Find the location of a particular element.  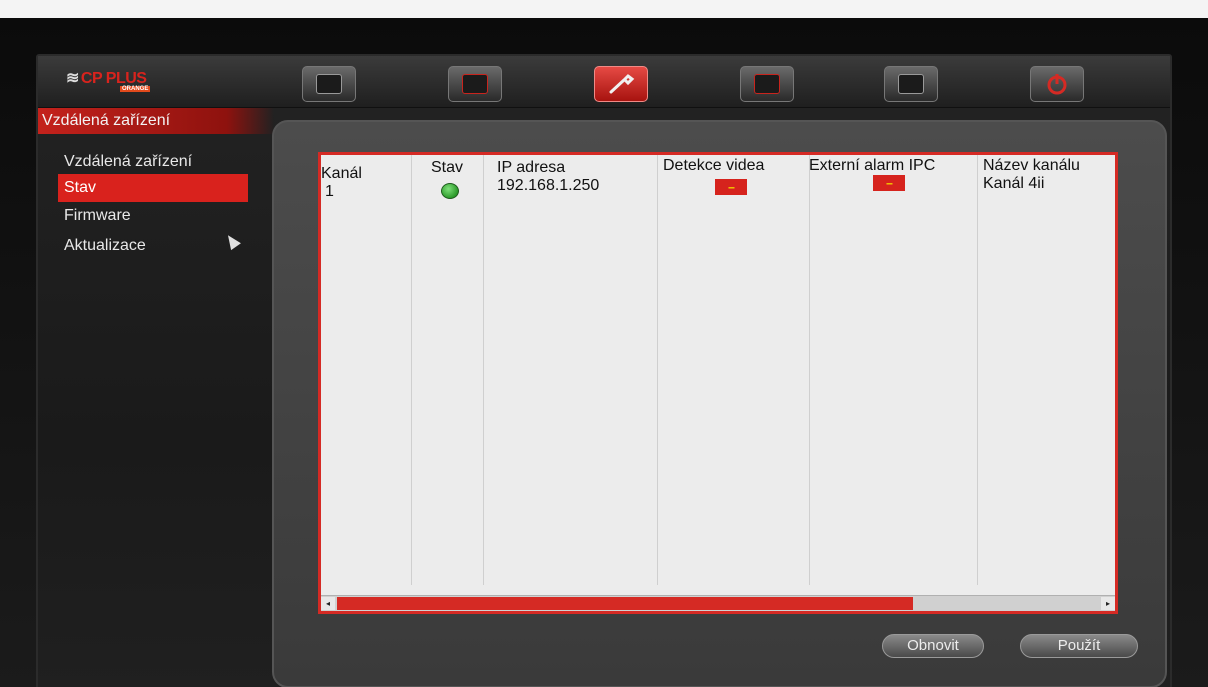

cp-plus-logo: ≋ CP PLUS ORANGE is located at coordinates (108, 81).